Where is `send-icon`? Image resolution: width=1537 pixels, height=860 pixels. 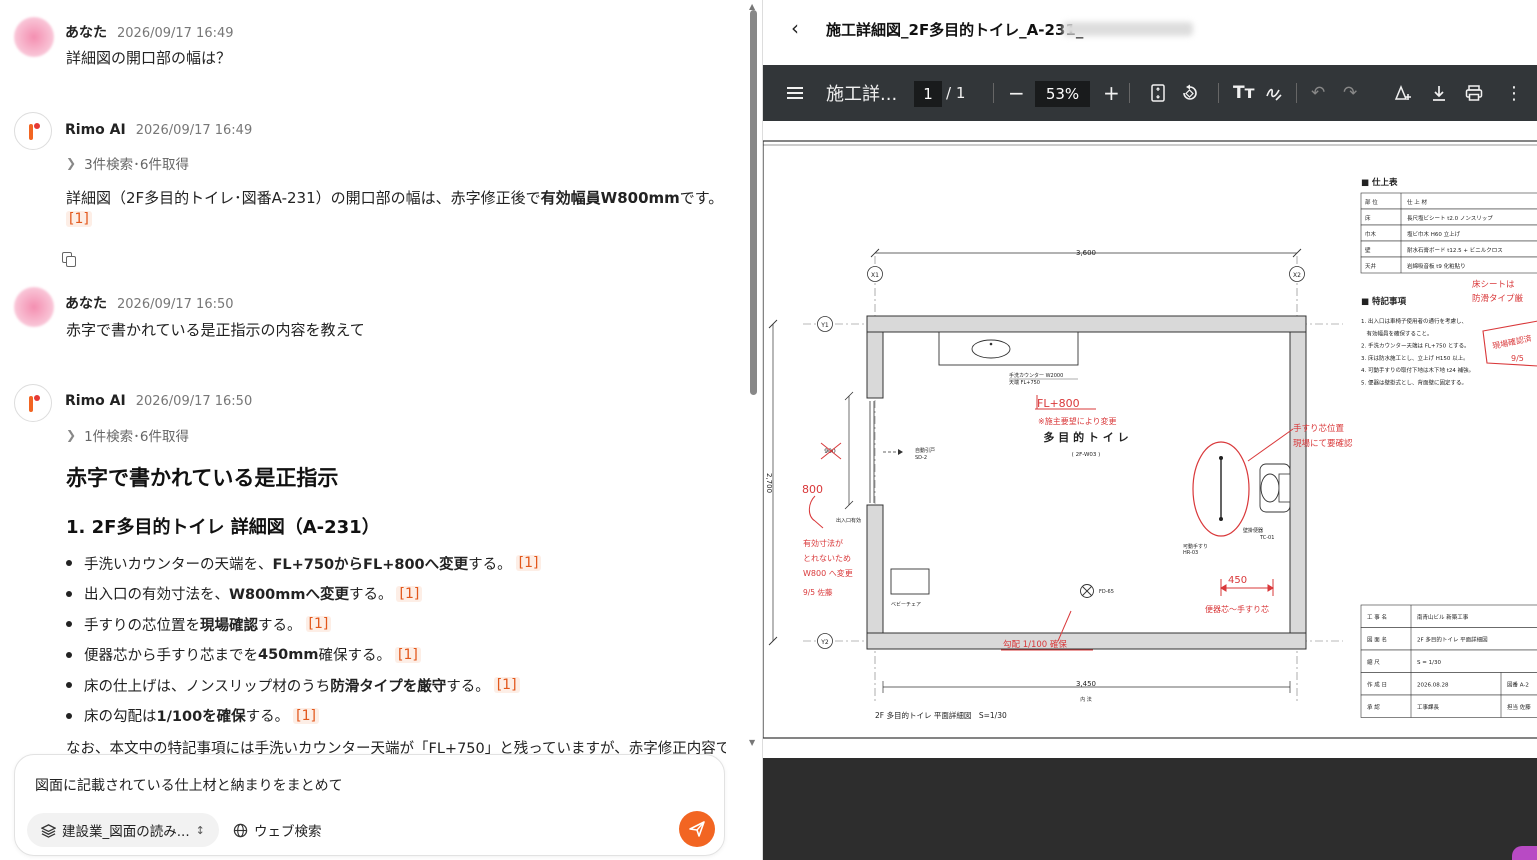 send-icon is located at coordinates (697, 829).